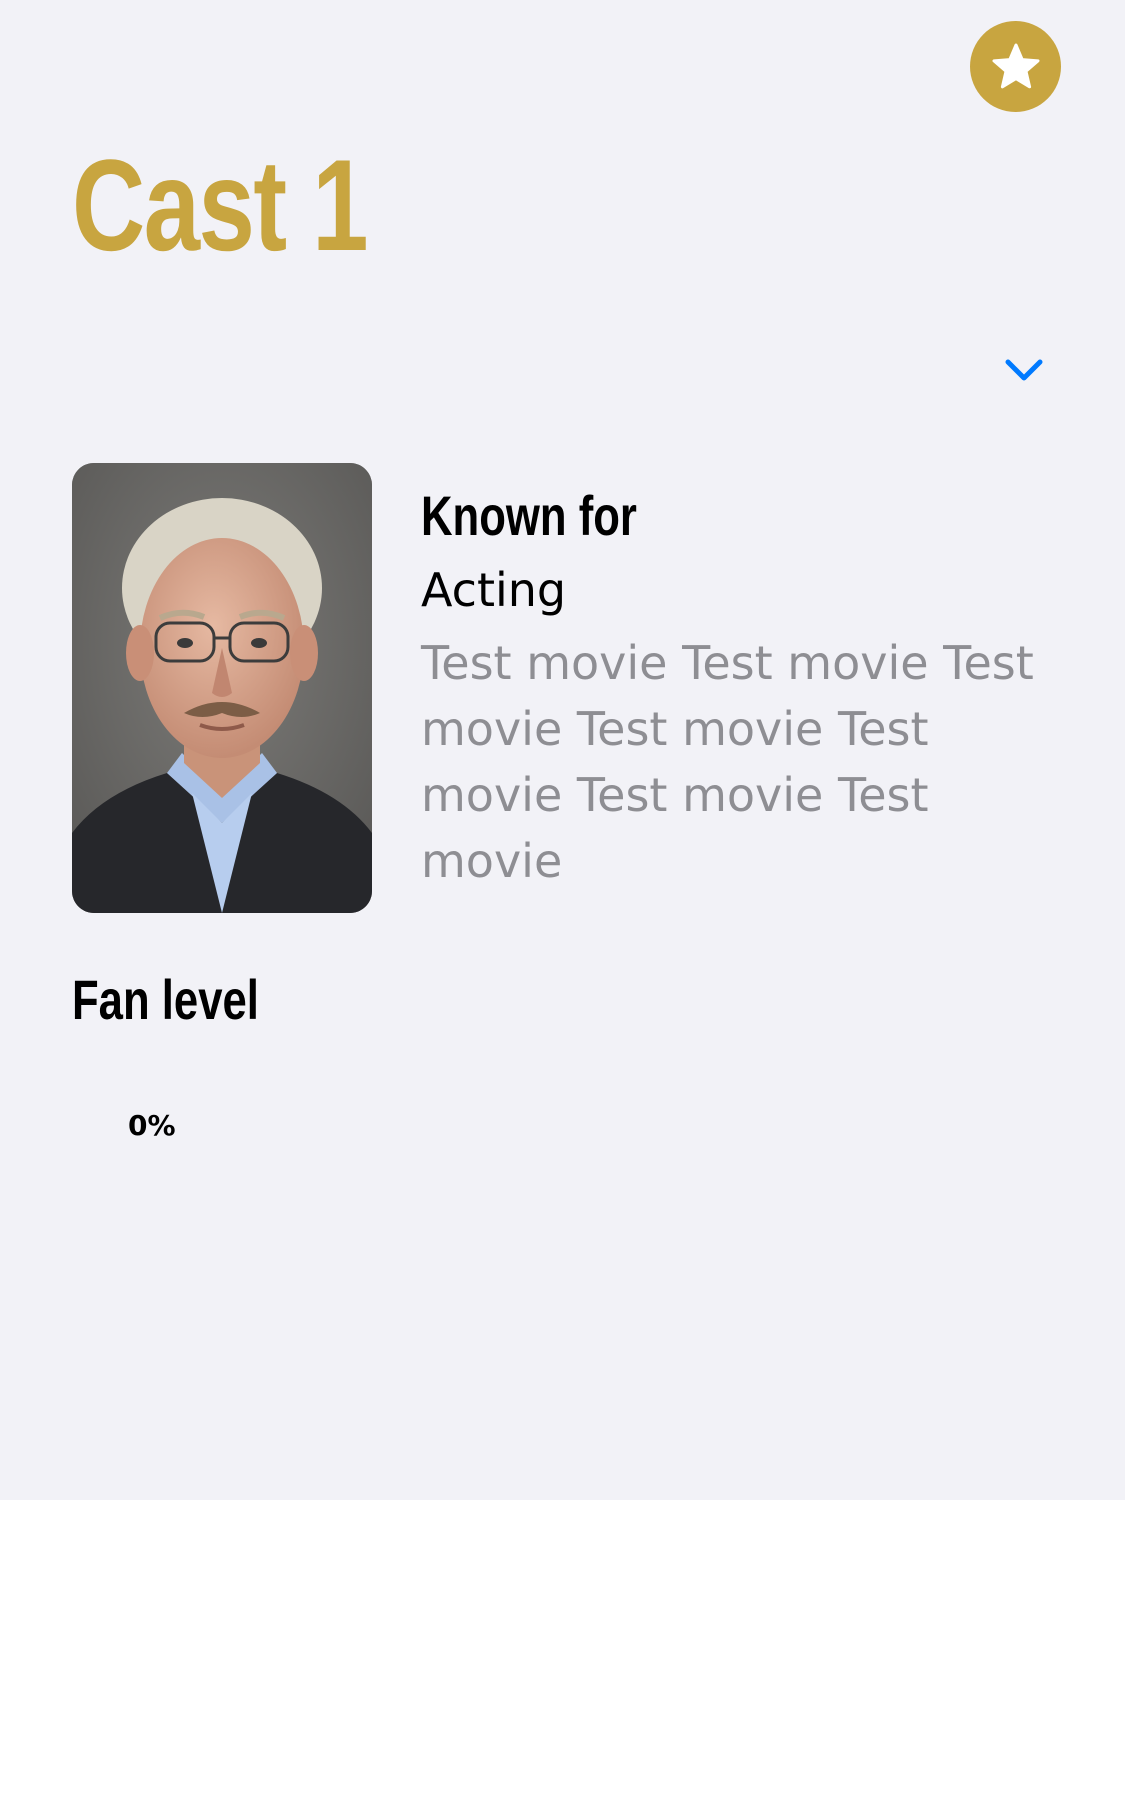  I want to click on known-for-heading: Known for, so click(529, 515).